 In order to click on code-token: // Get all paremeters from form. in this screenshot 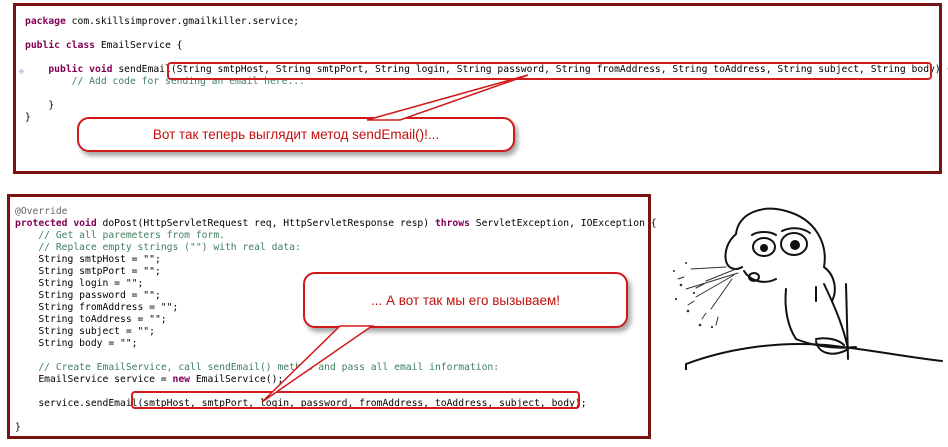, I will do `click(131, 235)`.